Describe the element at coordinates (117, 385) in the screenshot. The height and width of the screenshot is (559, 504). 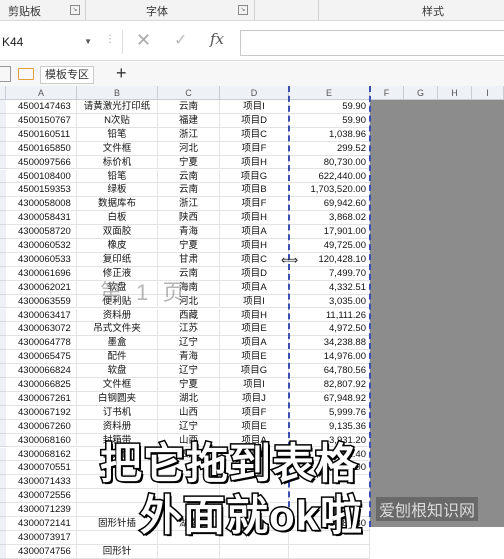
I see `cell-b: 文件框` at that location.